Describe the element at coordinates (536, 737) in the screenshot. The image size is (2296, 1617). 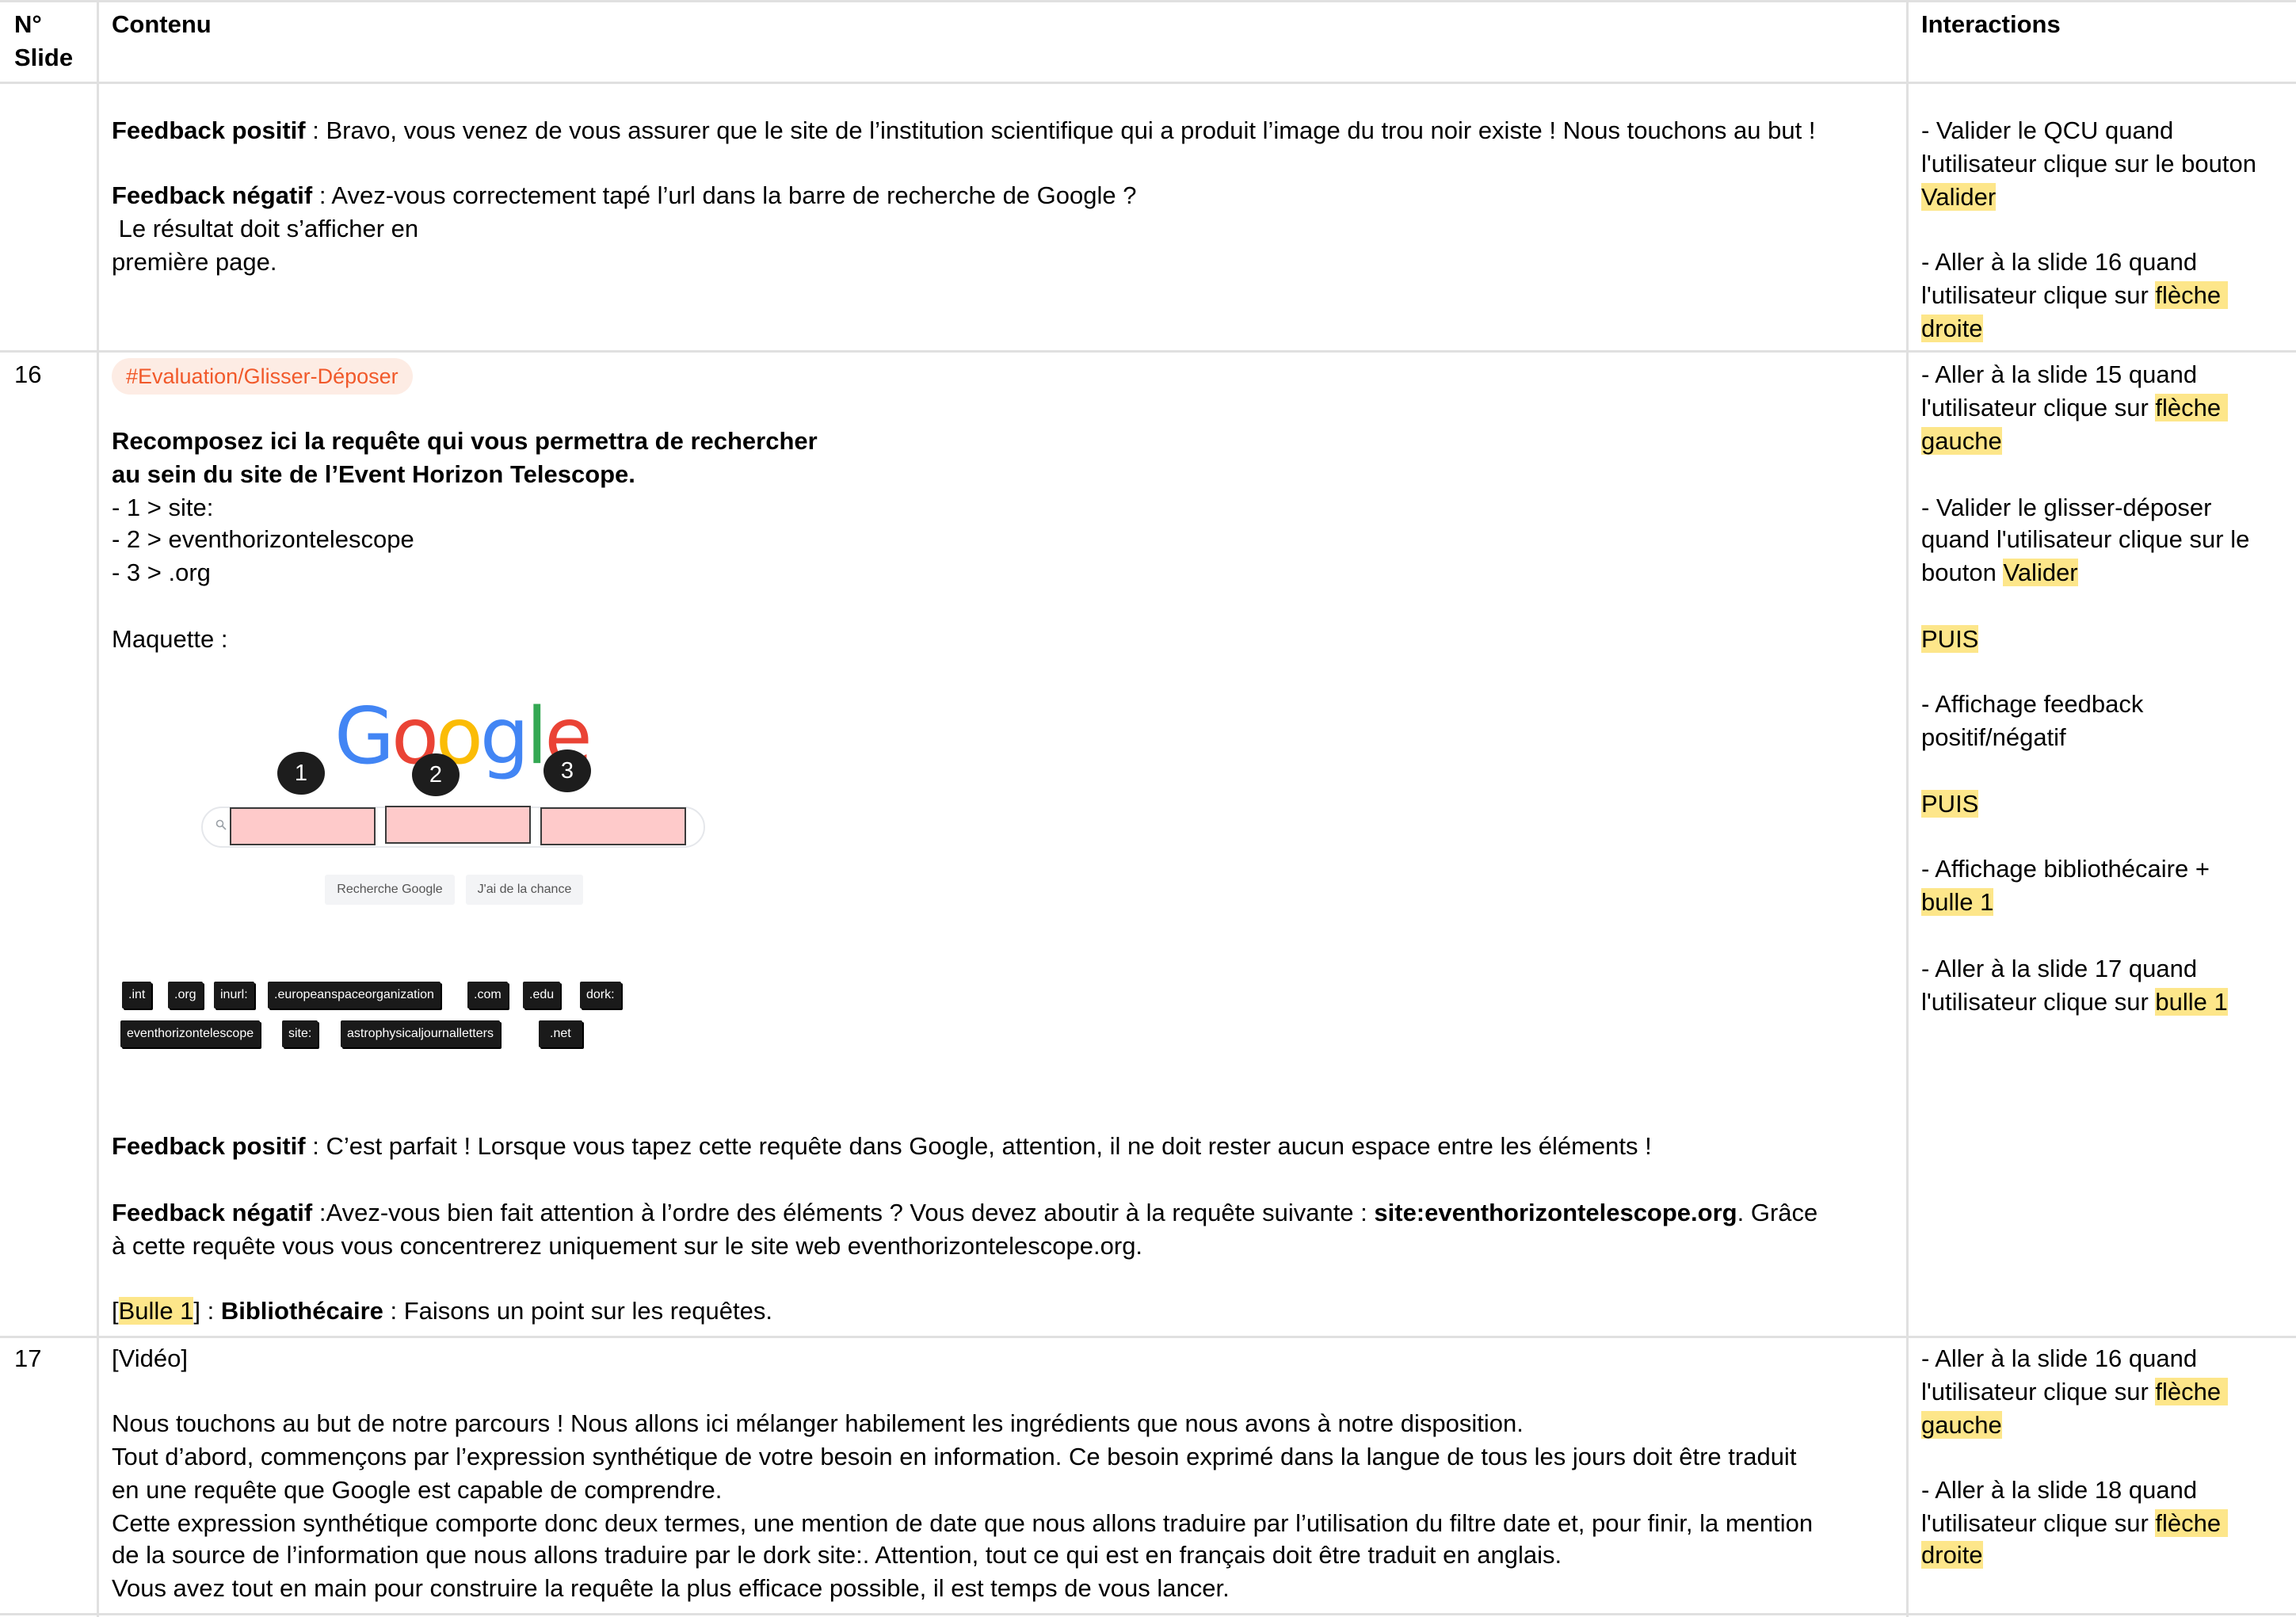
I see `google-logo-letter: l` at that location.